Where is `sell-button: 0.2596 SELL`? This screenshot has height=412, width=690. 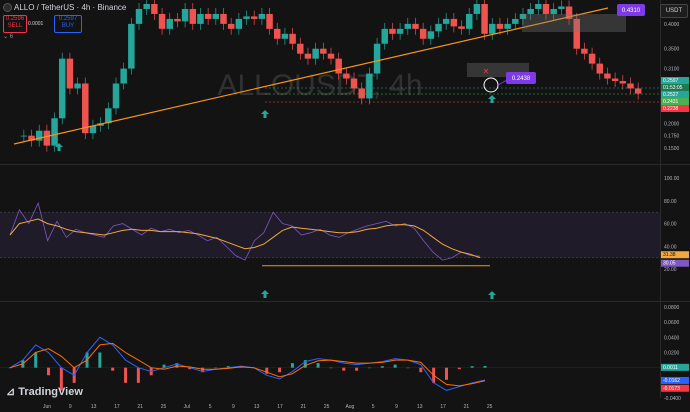
sell-button: 0.2596 SELL is located at coordinates (15, 24).